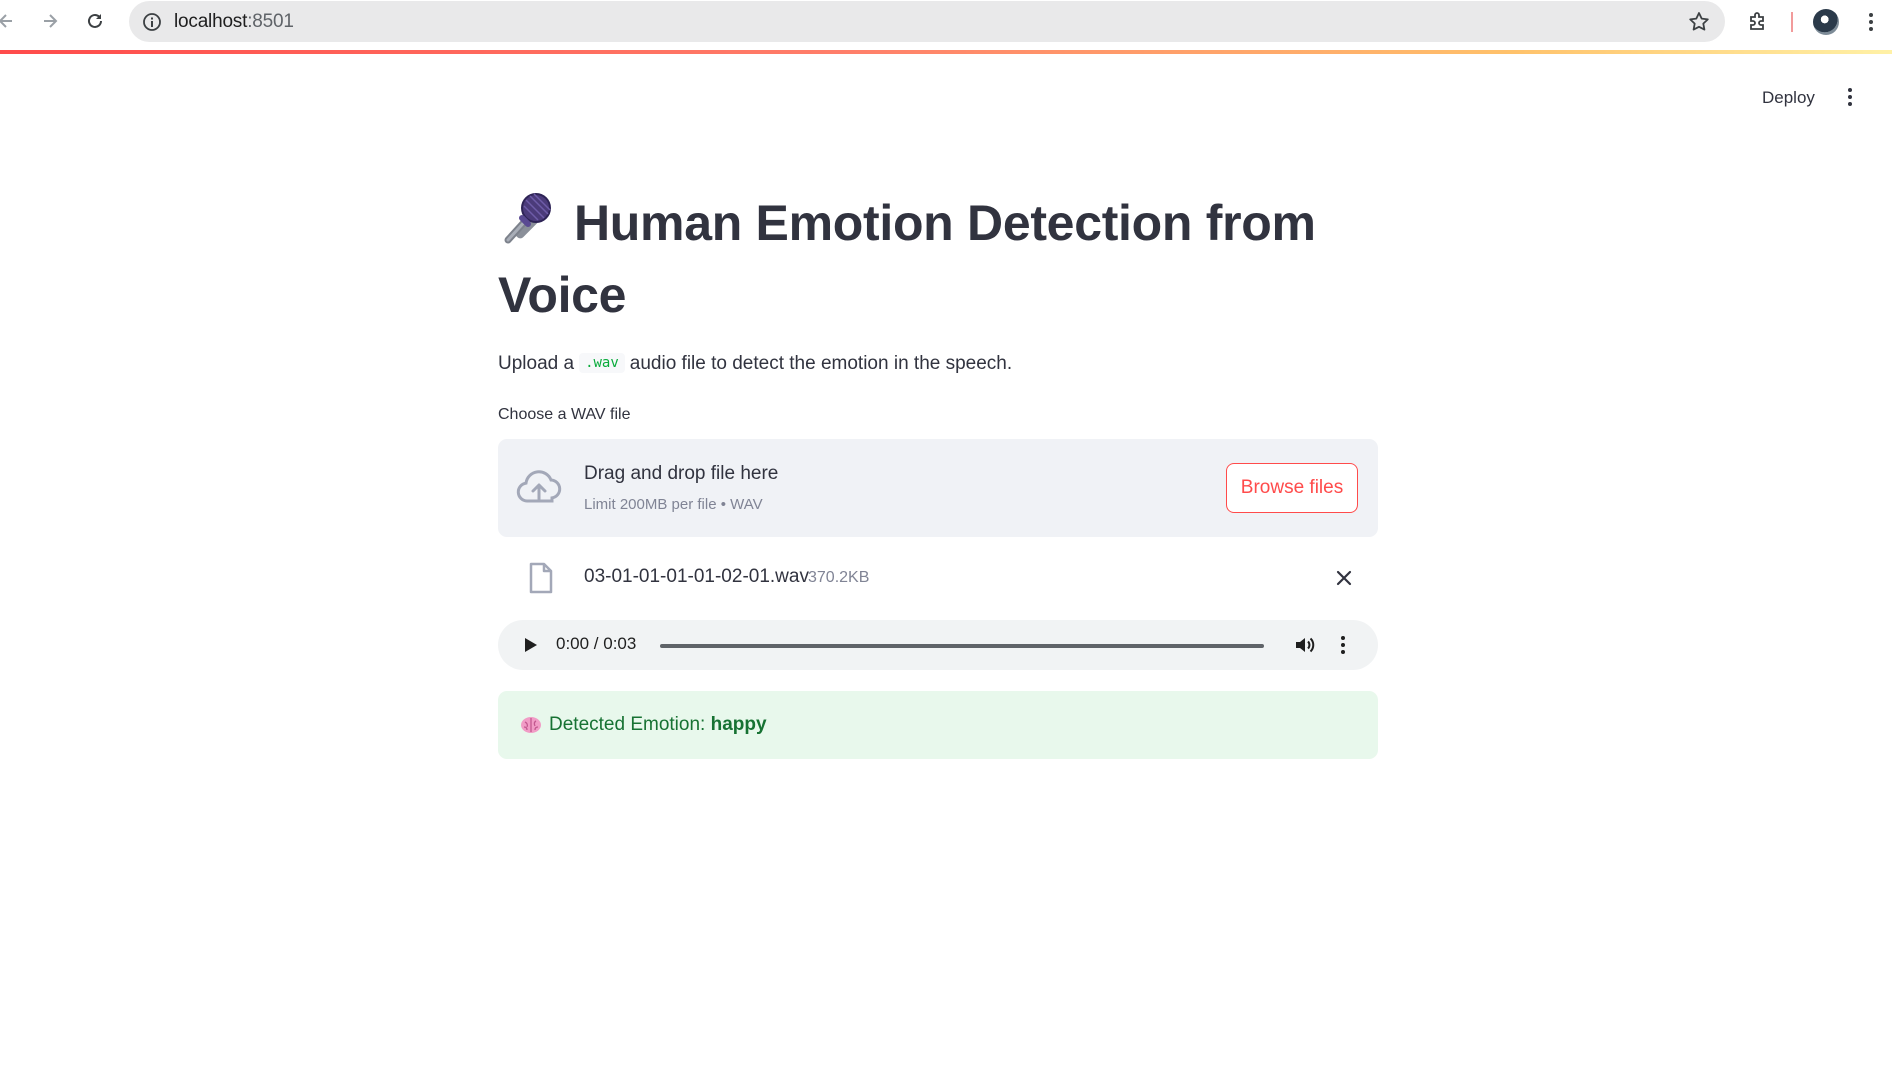 The image size is (1892, 1072). I want to click on dropzone-limit: Limit 200MB per file • WAV, so click(673, 504).